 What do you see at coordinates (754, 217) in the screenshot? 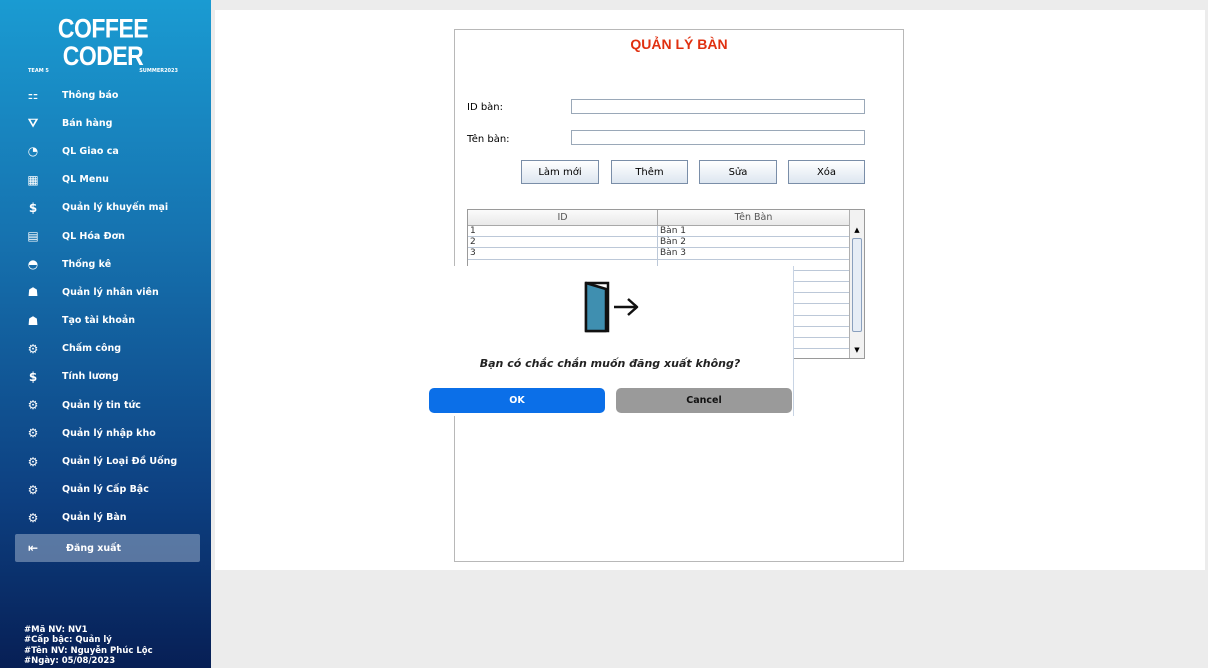
I see `column-header-name: Tên Bàn` at bounding box center [754, 217].